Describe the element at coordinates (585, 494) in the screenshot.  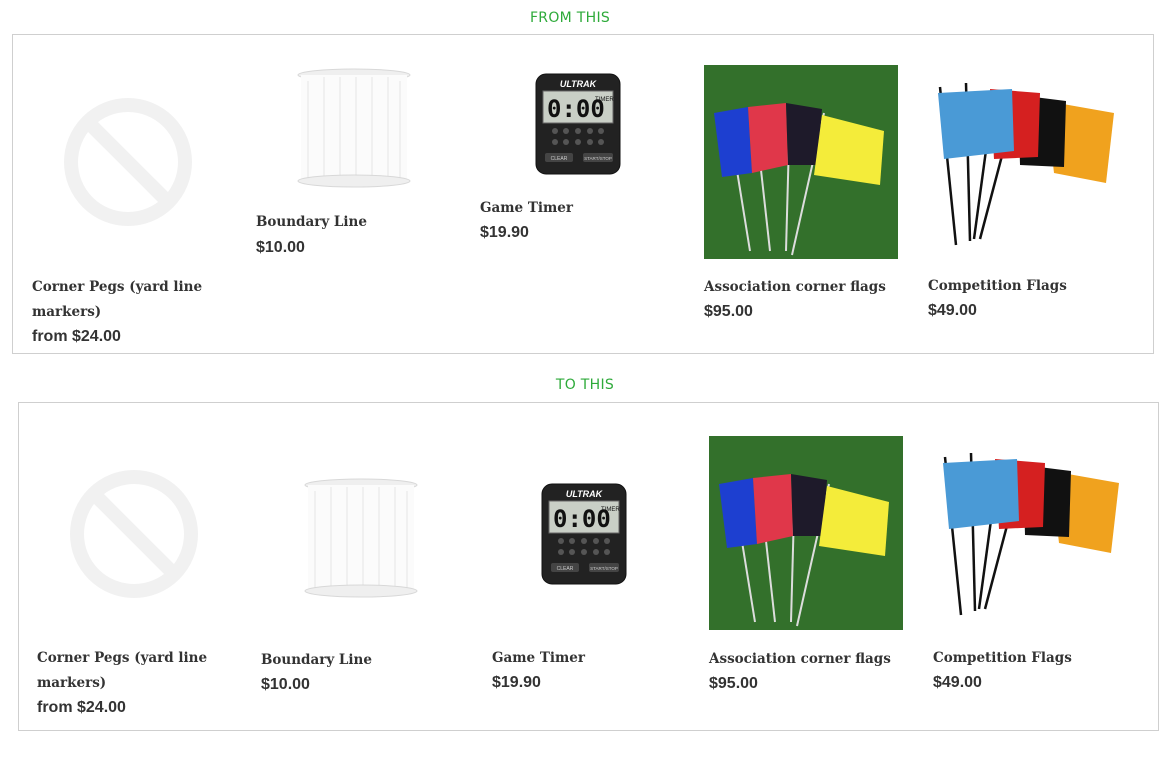
I see `svg-text: ULTRAK` at that location.